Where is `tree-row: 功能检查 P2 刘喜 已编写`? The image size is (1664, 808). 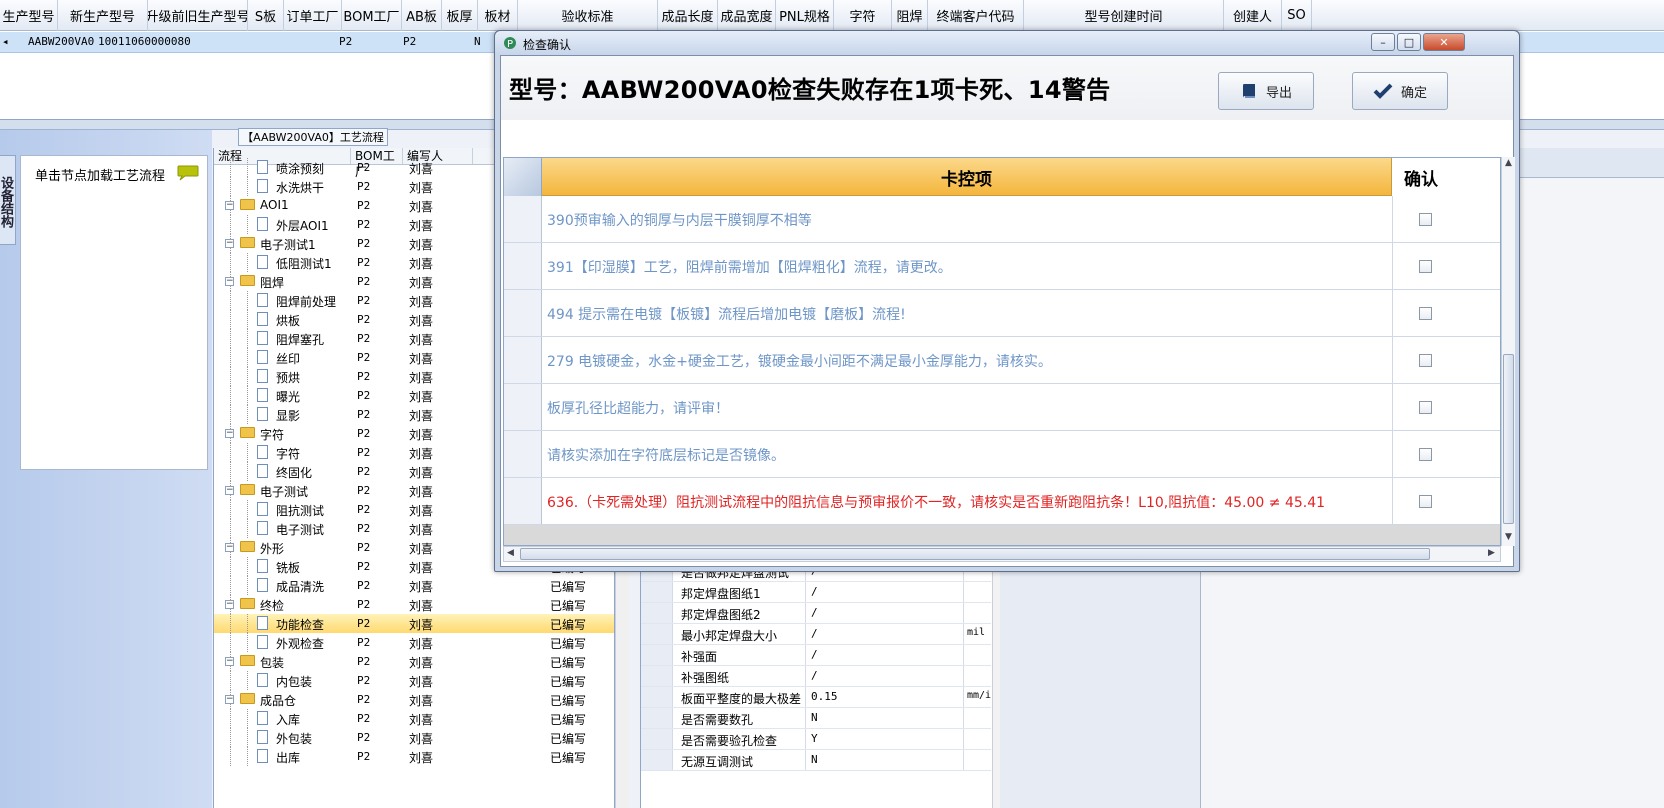
tree-row: 功能检查 P2 刘喜 已编写 is located at coordinates (414, 623).